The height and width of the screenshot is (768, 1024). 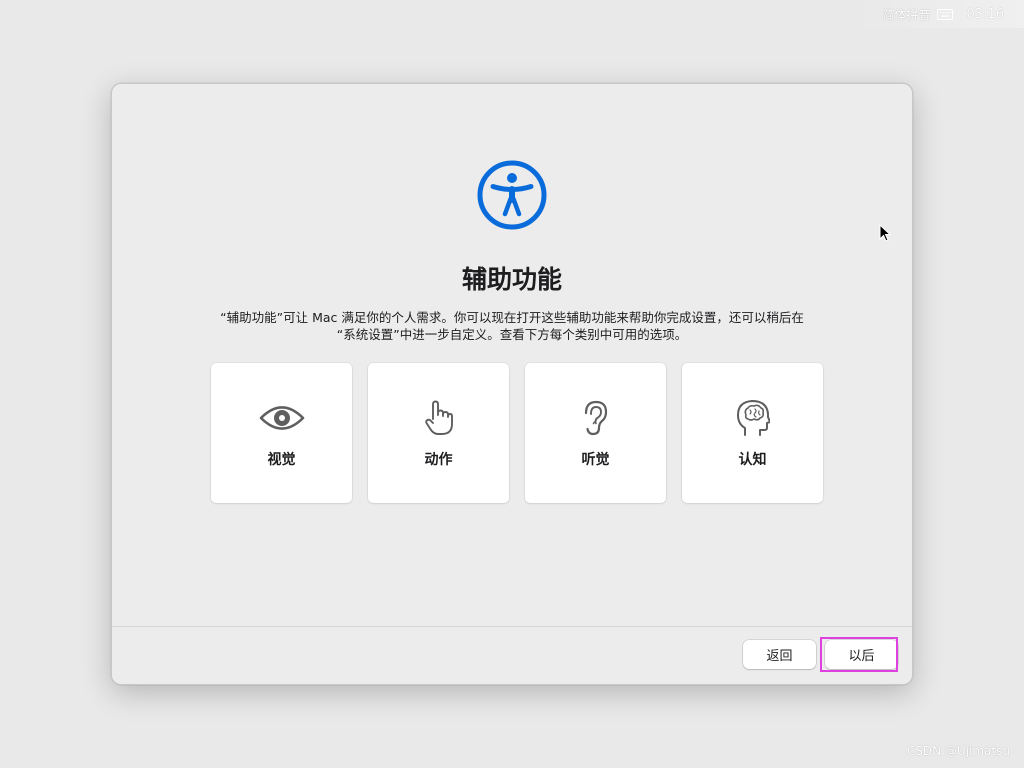 I want to click on input-source-label: 简体拼音, so click(x=907, y=14).